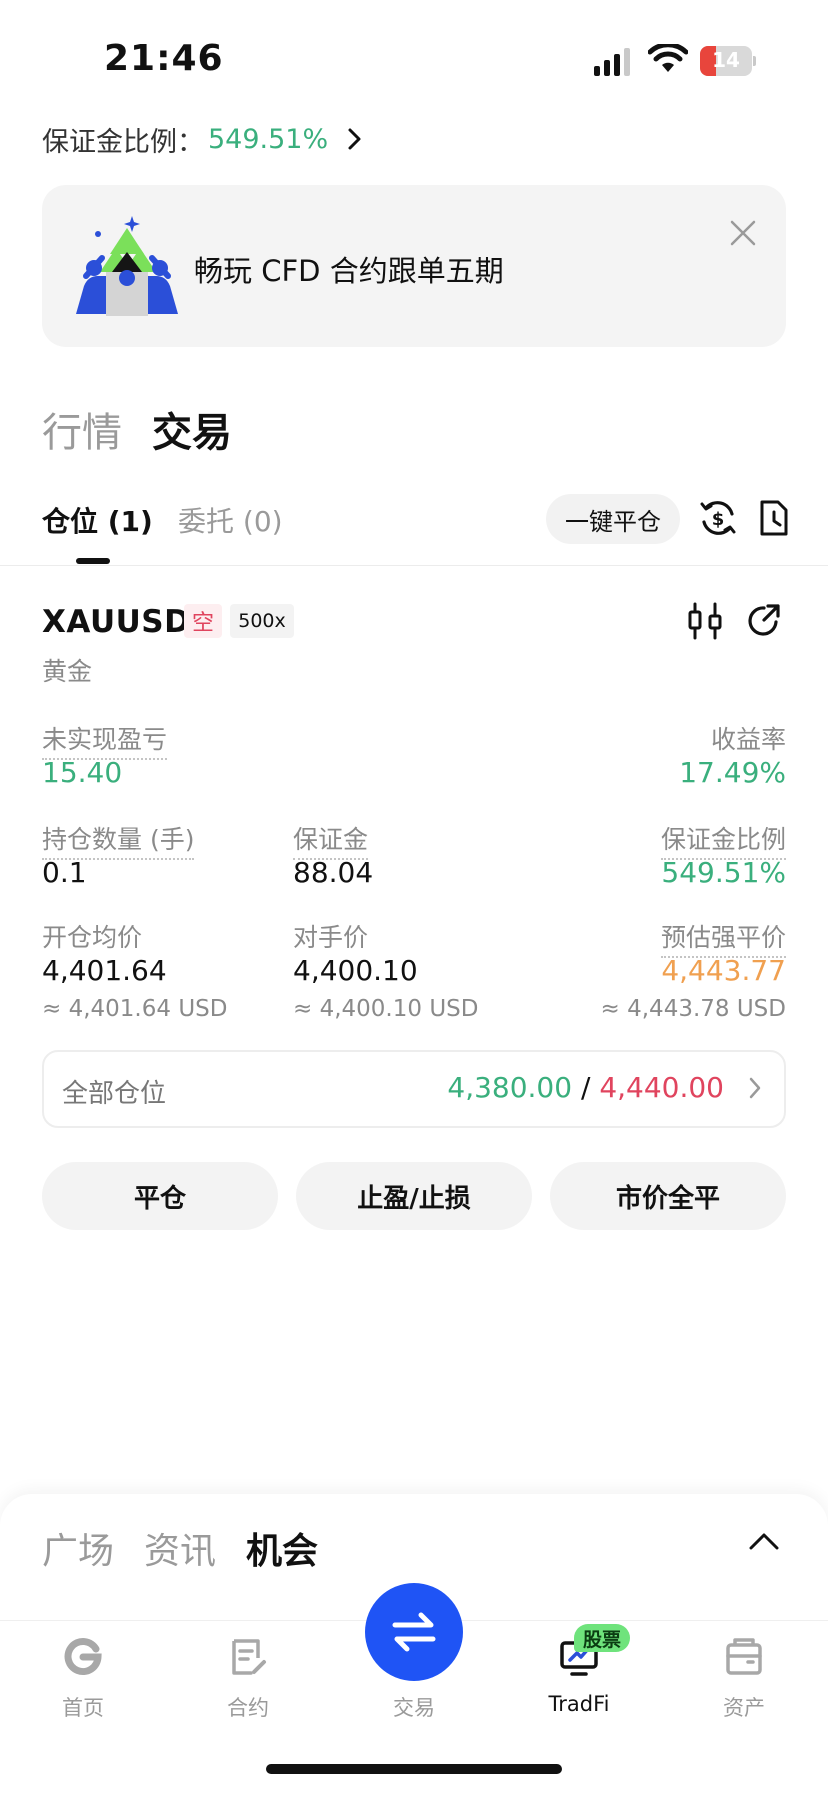 This screenshot has height=1796, width=828. What do you see at coordinates (414, 1196) in the screenshot?
I see `tp-sl-button: 止盈/止损` at bounding box center [414, 1196].